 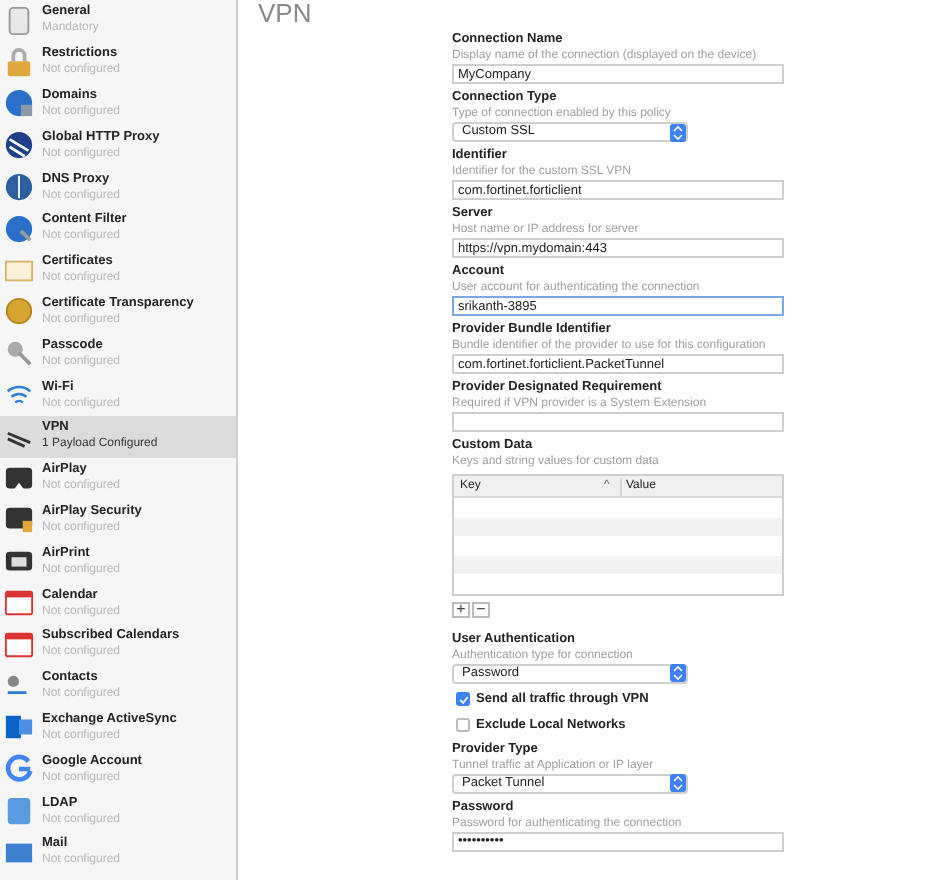 What do you see at coordinates (285, 14) in the screenshot?
I see `pane-title: VPN` at bounding box center [285, 14].